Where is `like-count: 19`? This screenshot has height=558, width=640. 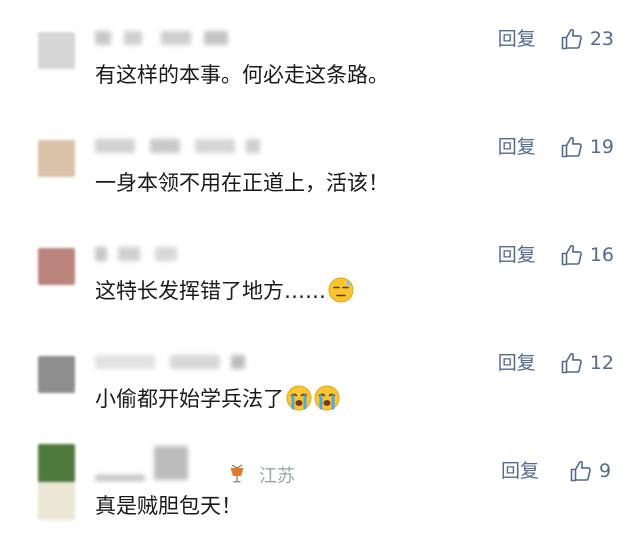
like-count: 19 is located at coordinates (601, 147).